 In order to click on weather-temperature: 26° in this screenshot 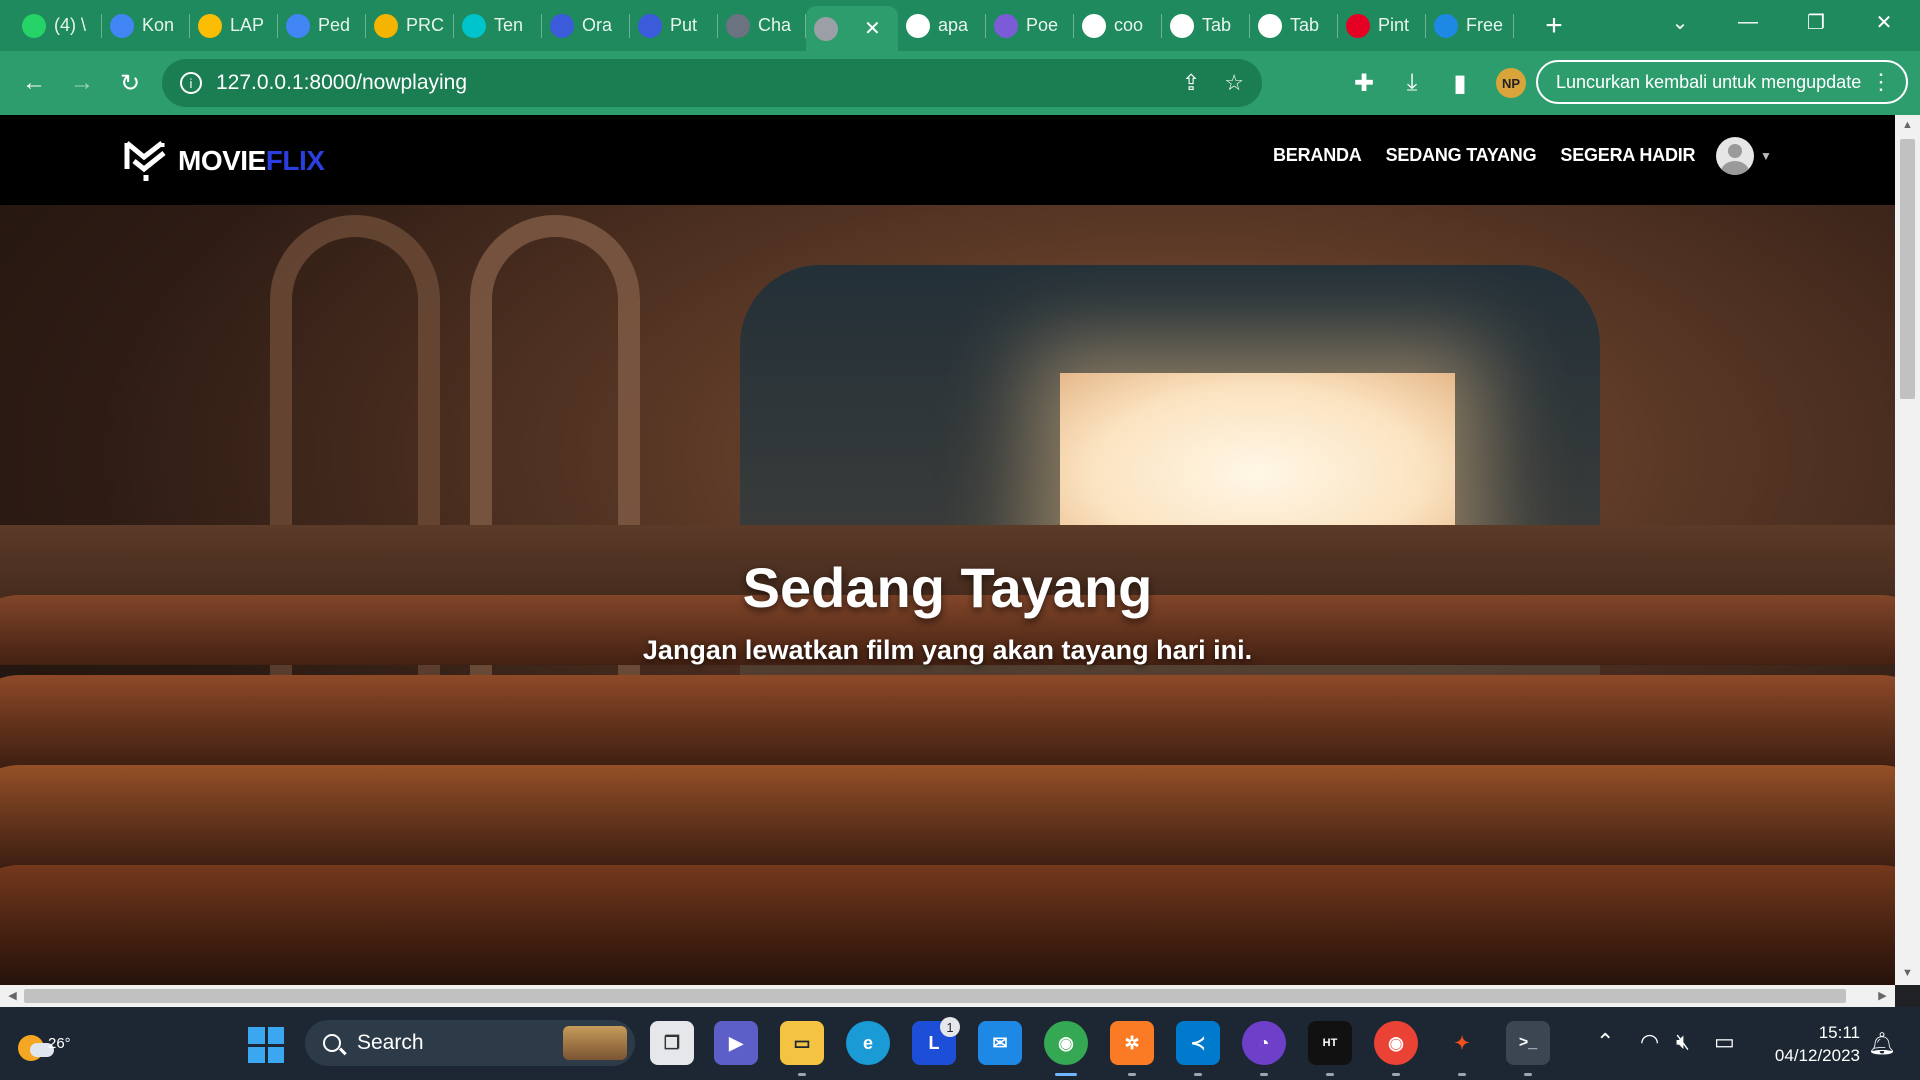, I will do `click(59, 1043)`.